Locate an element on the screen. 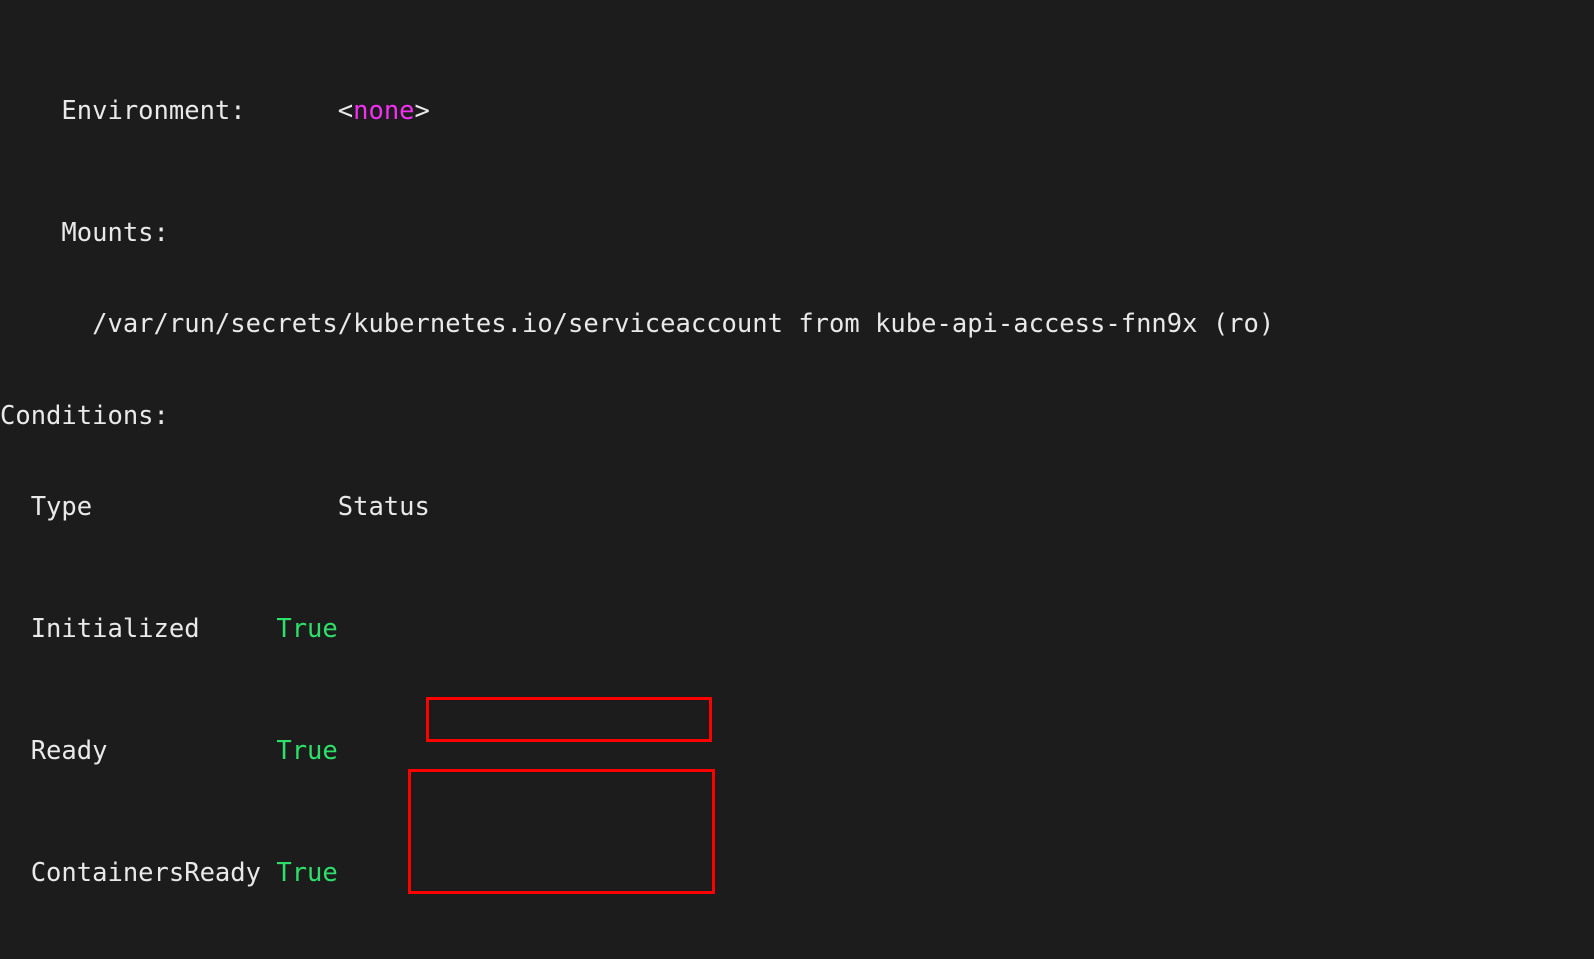 This screenshot has width=1594, height=959. condition-name-containersready: ContainersReady is located at coordinates (138, 873).